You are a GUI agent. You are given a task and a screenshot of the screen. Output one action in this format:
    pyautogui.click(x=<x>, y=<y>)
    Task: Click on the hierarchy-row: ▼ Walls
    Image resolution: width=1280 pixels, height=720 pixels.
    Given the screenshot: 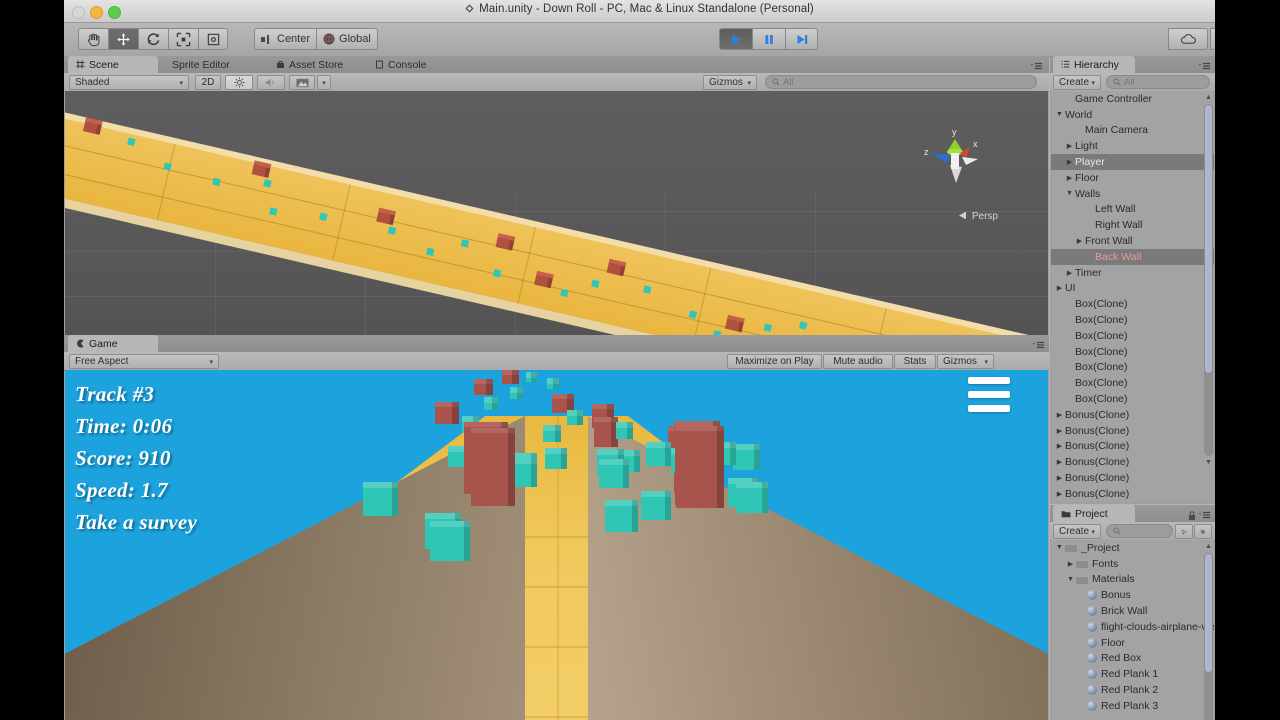 What is the action you would take?
    pyautogui.click(x=1132, y=194)
    